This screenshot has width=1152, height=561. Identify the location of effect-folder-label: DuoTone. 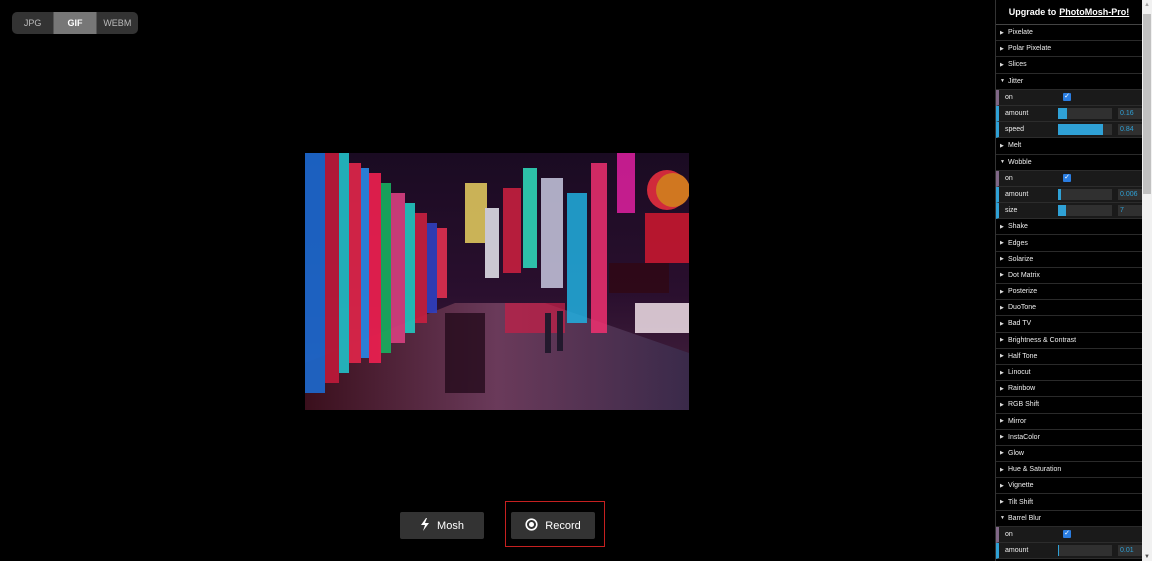
(1022, 308).